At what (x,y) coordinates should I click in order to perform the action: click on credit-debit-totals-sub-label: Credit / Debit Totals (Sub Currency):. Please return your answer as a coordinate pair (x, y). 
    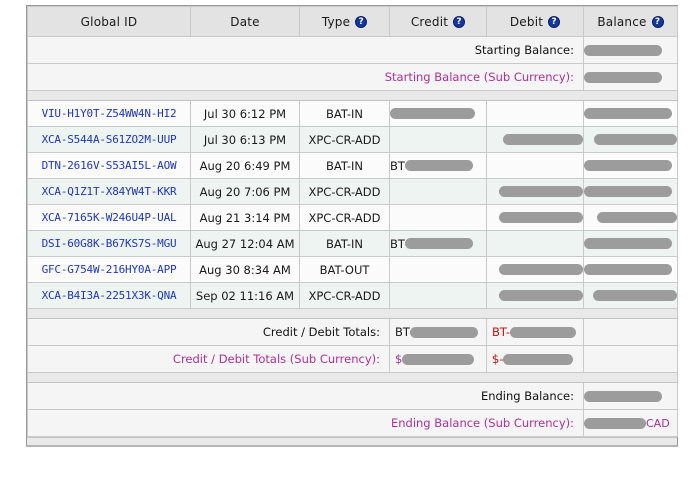
    Looking at the image, I should click on (208, 359).